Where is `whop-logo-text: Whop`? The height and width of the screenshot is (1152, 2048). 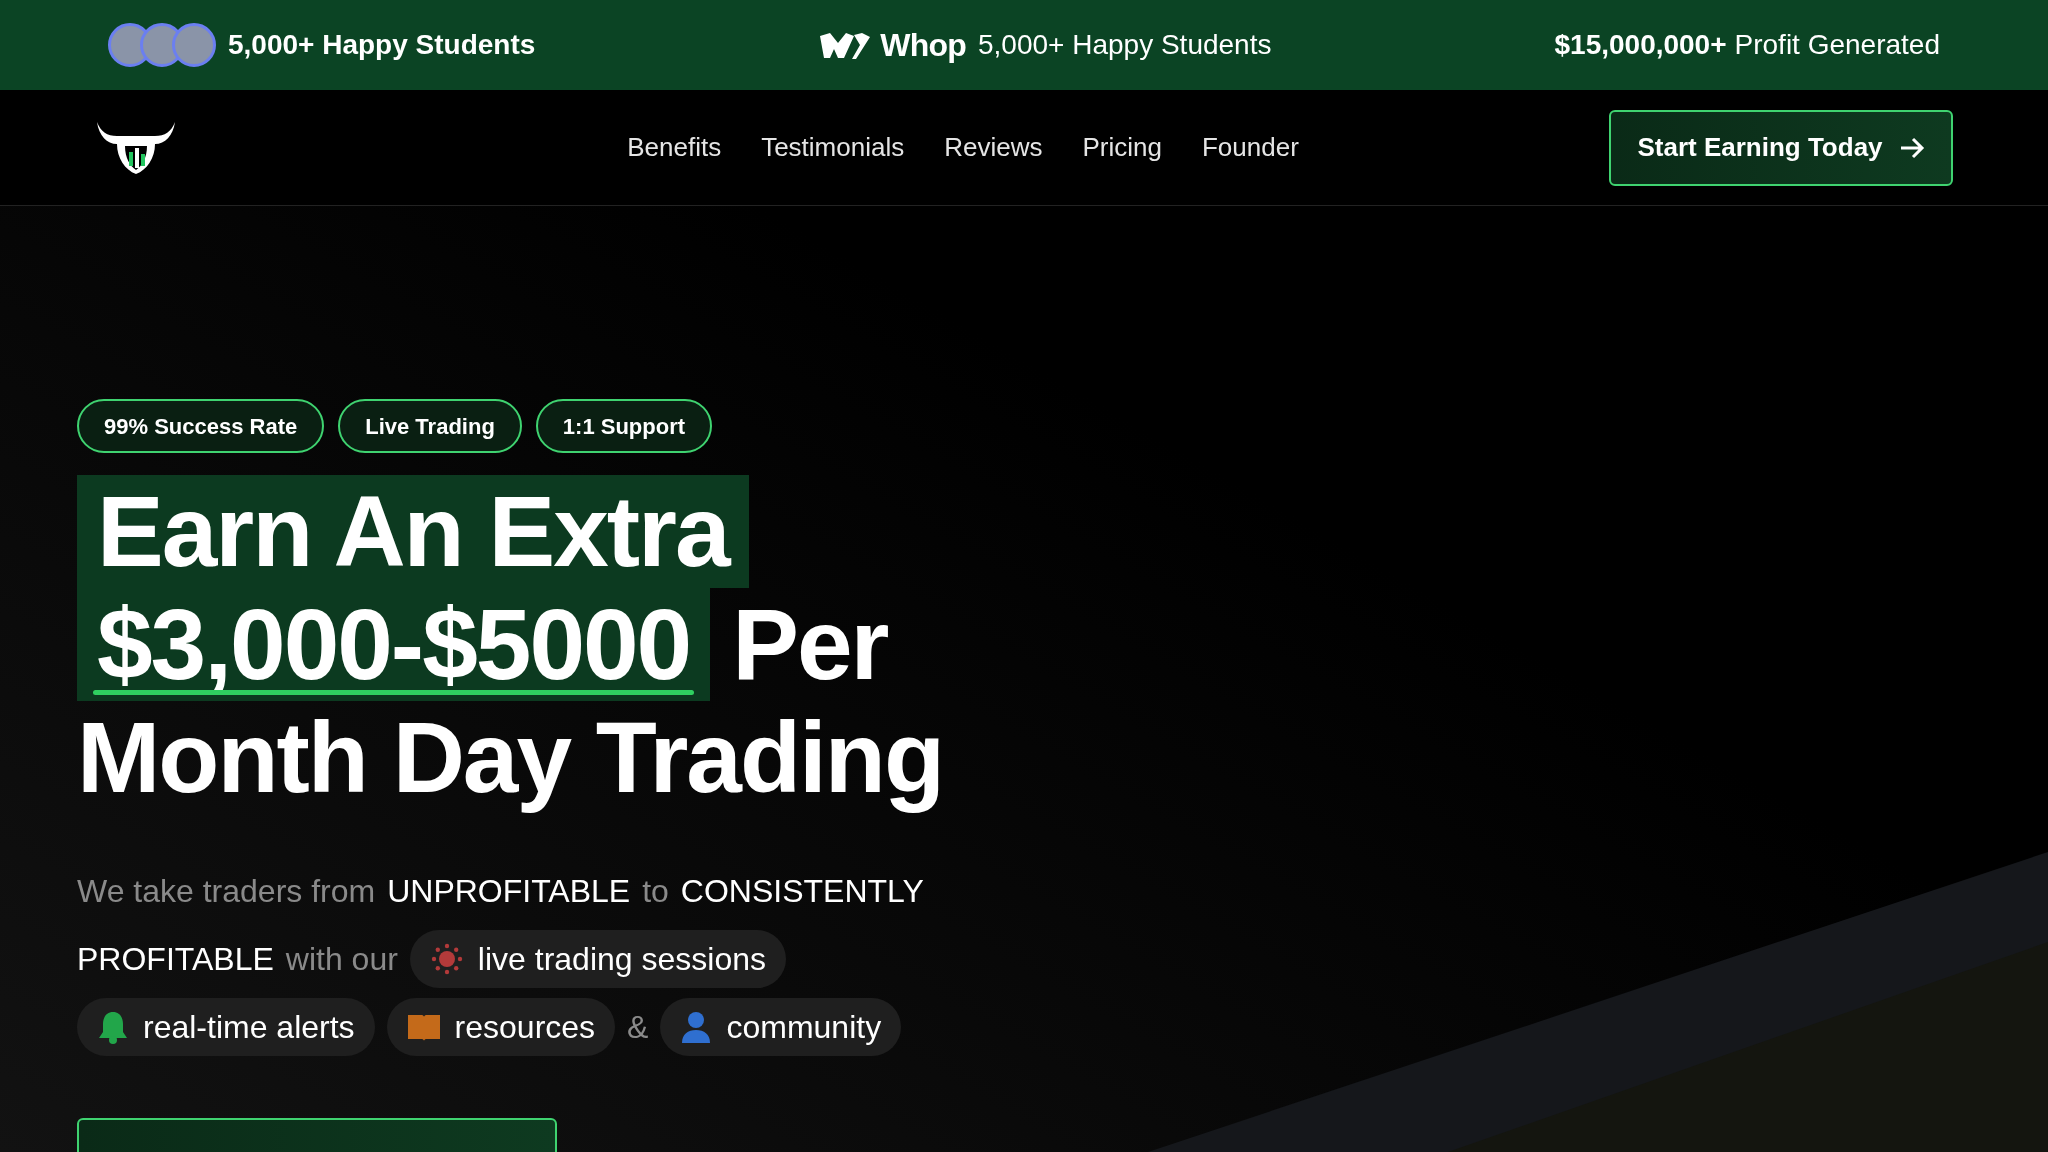 whop-logo-text: Whop is located at coordinates (923, 45).